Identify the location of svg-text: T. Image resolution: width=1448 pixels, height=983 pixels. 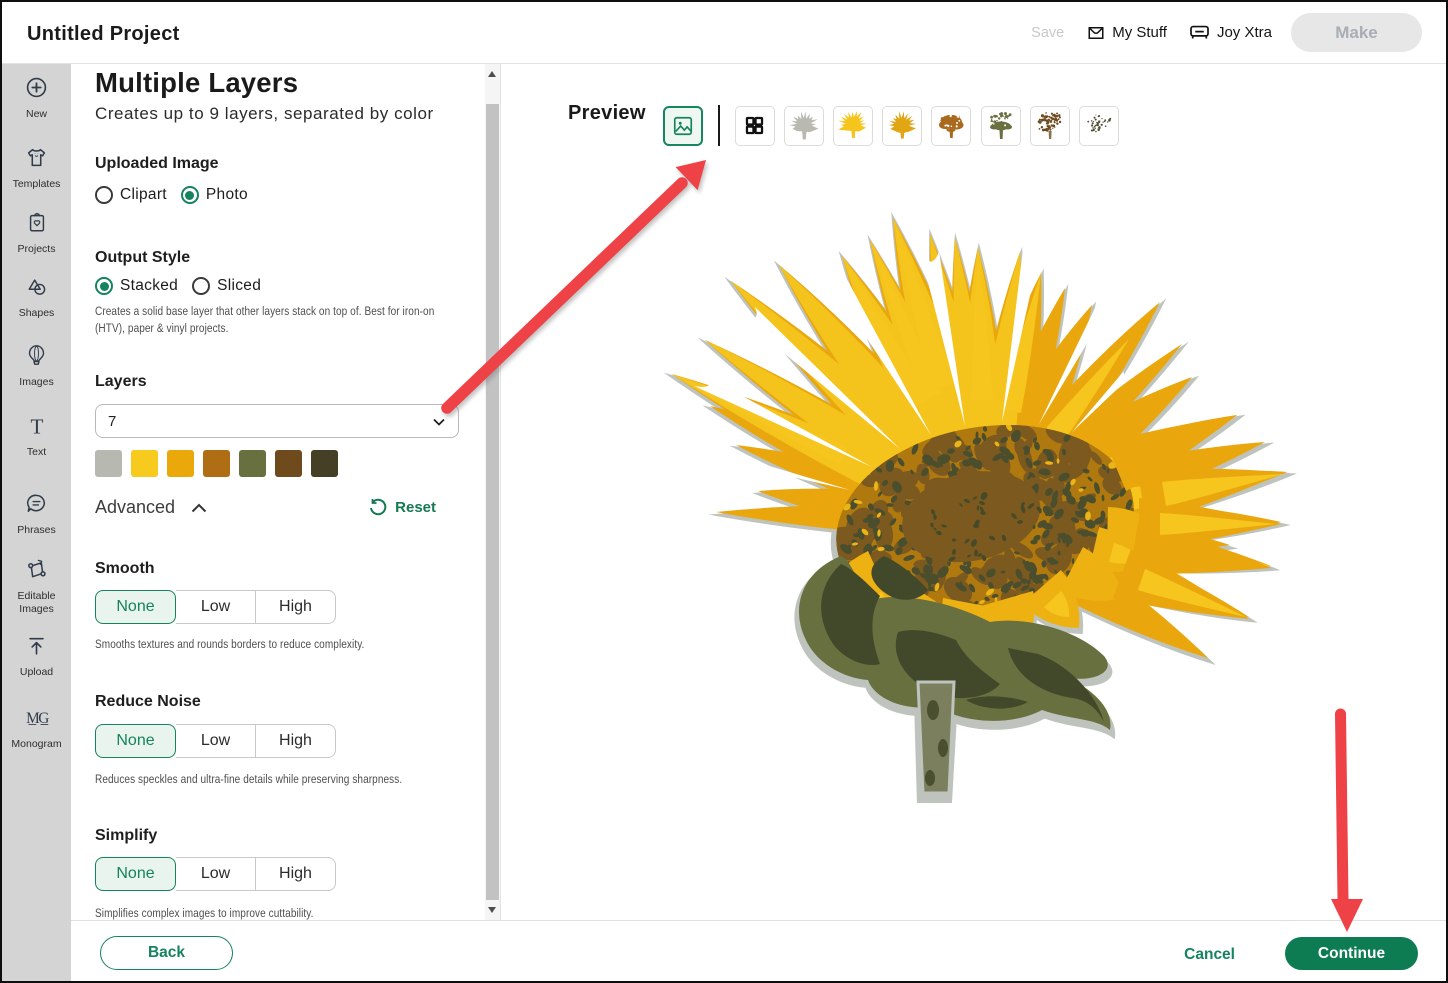
(36, 426).